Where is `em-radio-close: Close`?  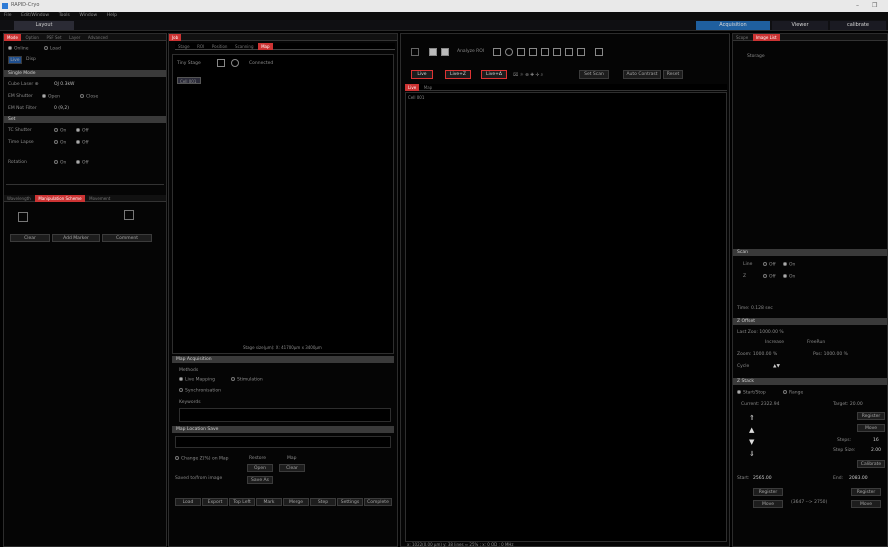 em-radio-close: Close is located at coordinates (89, 97).